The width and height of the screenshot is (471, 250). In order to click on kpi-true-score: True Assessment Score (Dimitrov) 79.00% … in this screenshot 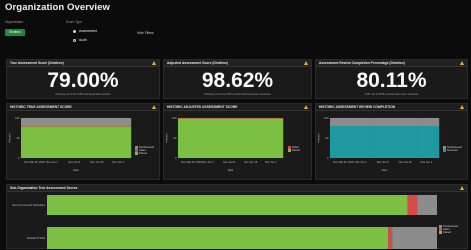, I will do `click(83, 79)`.